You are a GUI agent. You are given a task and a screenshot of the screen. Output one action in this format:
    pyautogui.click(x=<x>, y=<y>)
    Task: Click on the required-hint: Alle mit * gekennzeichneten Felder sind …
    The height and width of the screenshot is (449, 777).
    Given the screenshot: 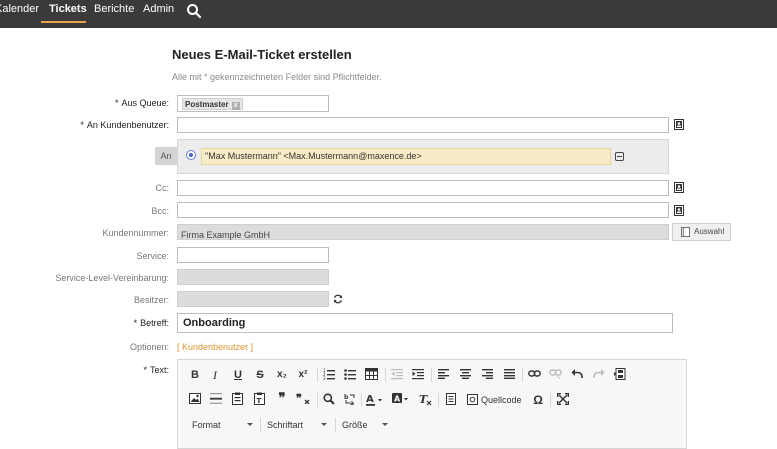 What is the action you would take?
    pyautogui.click(x=277, y=77)
    